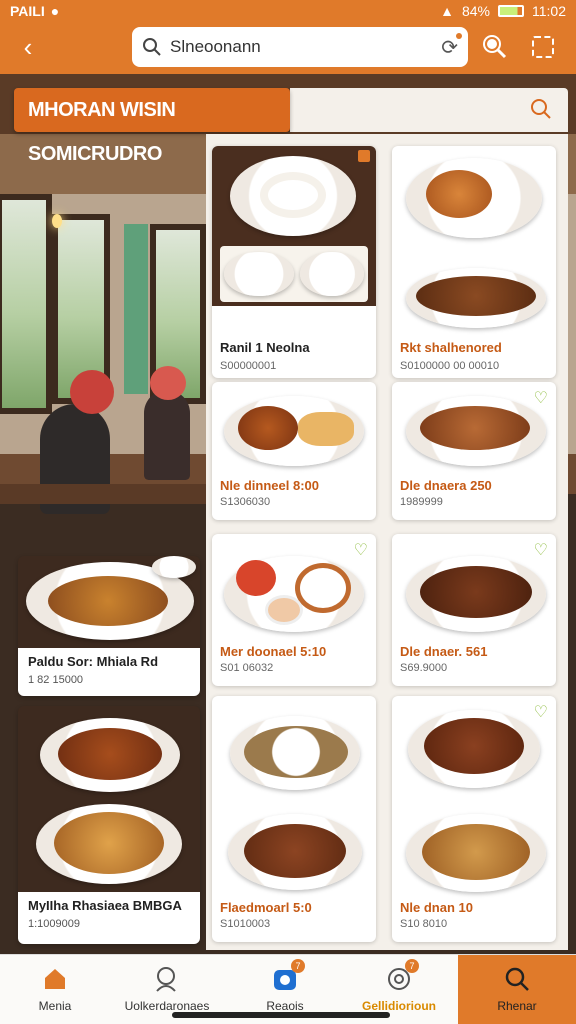 This screenshot has height=1024, width=576. Describe the element at coordinates (402, 976) in the screenshot. I see `location-icon: 7` at that location.